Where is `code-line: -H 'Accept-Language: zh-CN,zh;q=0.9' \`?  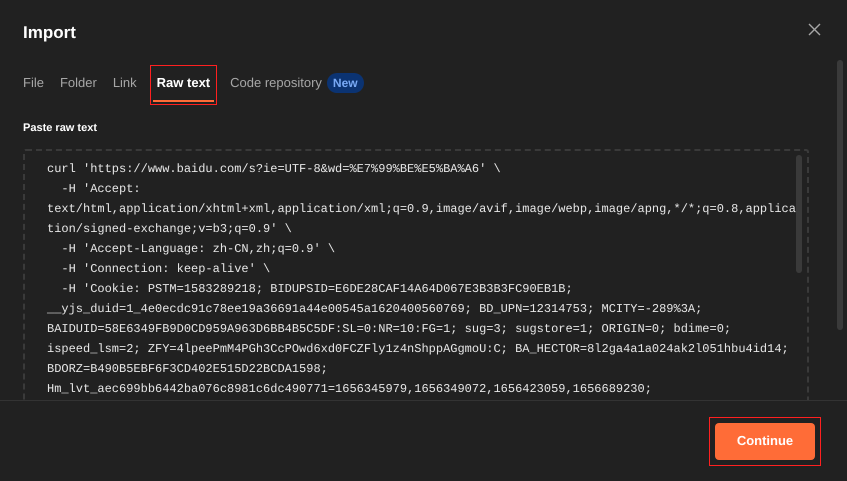 code-line: -H 'Accept-Language: zh-CN,zh;q=0.9' \ is located at coordinates (198, 249).